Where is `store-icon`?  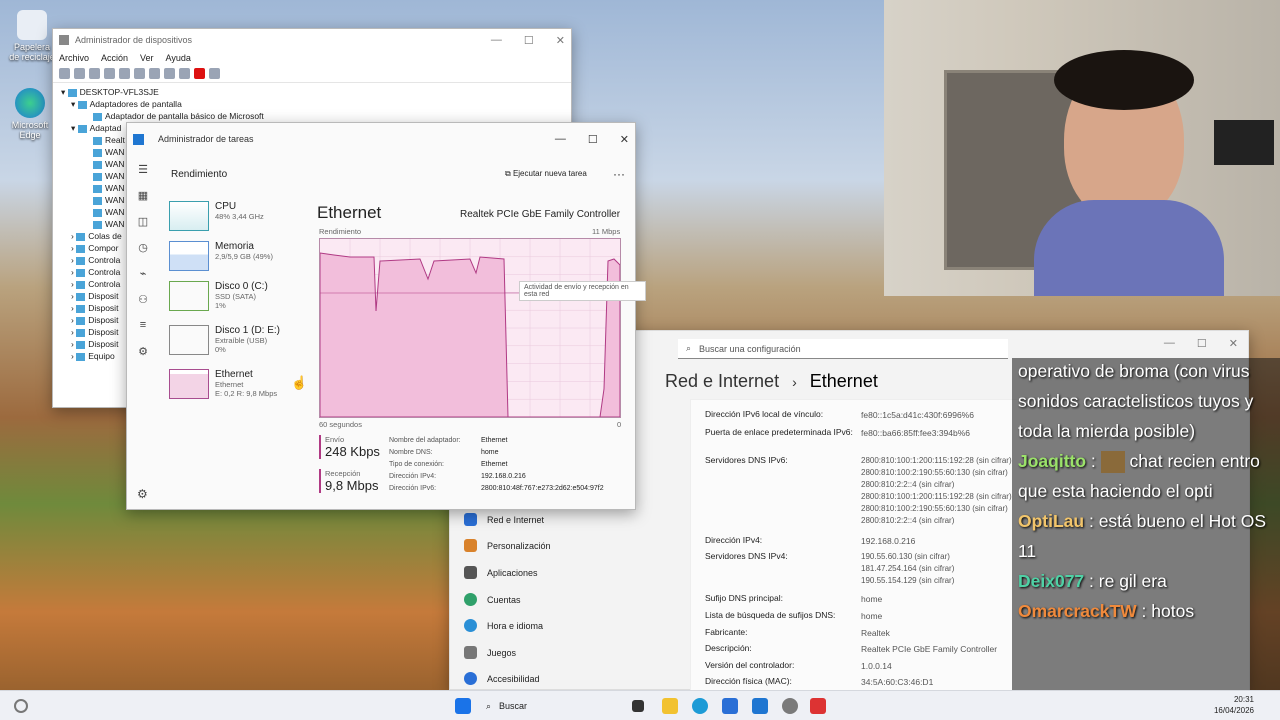
store-icon is located at coordinates (730, 706).